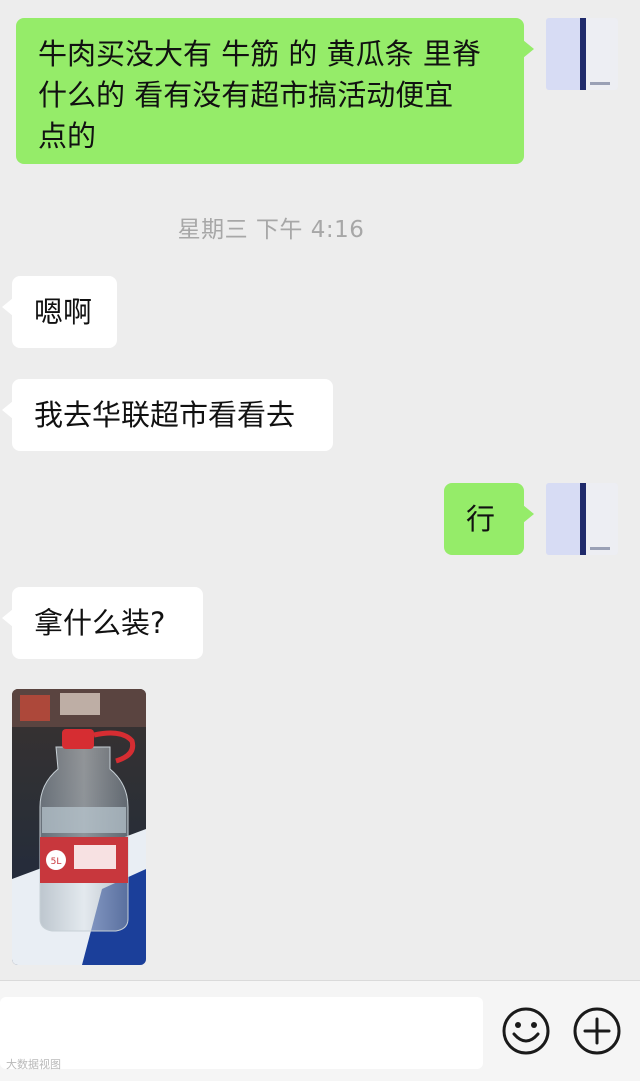 The width and height of the screenshot is (640, 1081). Describe the element at coordinates (33, 1064) in the screenshot. I see `watermark: 大数据视图` at that location.